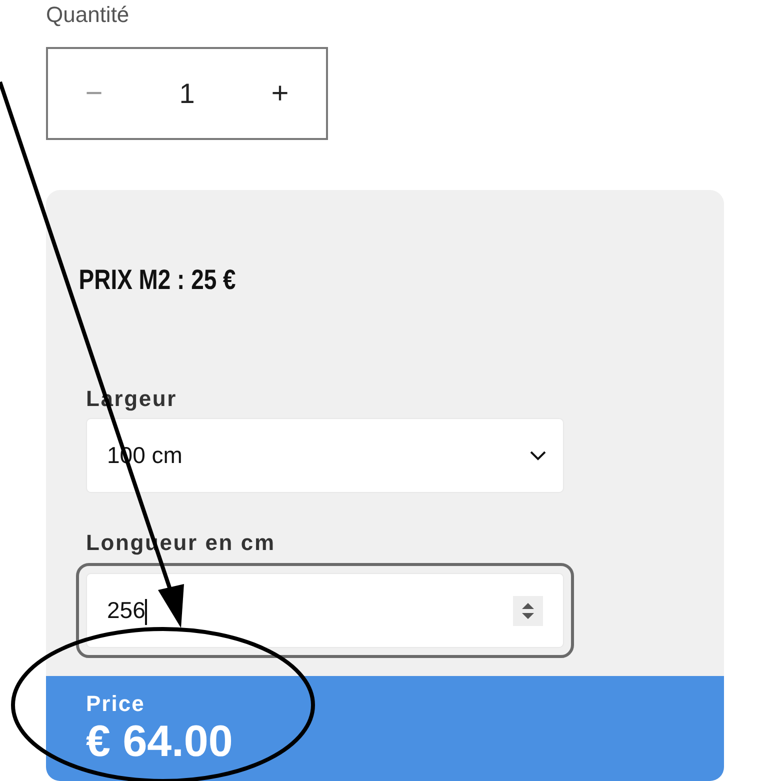  Describe the element at coordinates (116, 704) in the screenshot. I see `price-label: Price` at that location.